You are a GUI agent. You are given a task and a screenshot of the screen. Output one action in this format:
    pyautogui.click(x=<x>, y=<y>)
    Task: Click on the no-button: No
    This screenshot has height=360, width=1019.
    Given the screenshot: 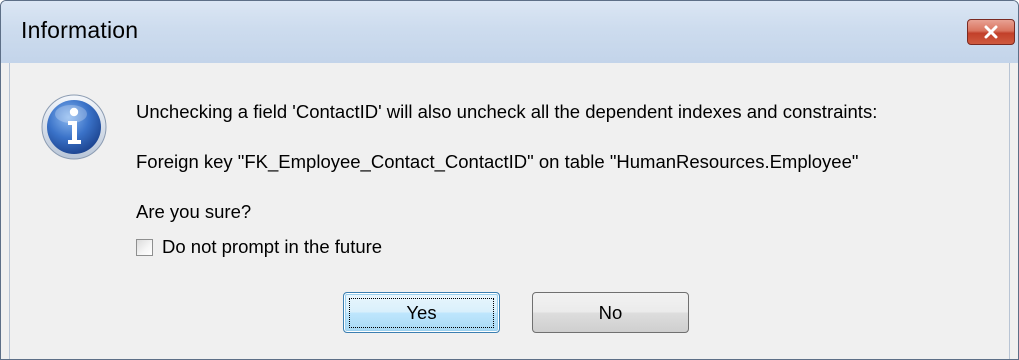 What is the action you would take?
    pyautogui.click(x=610, y=312)
    